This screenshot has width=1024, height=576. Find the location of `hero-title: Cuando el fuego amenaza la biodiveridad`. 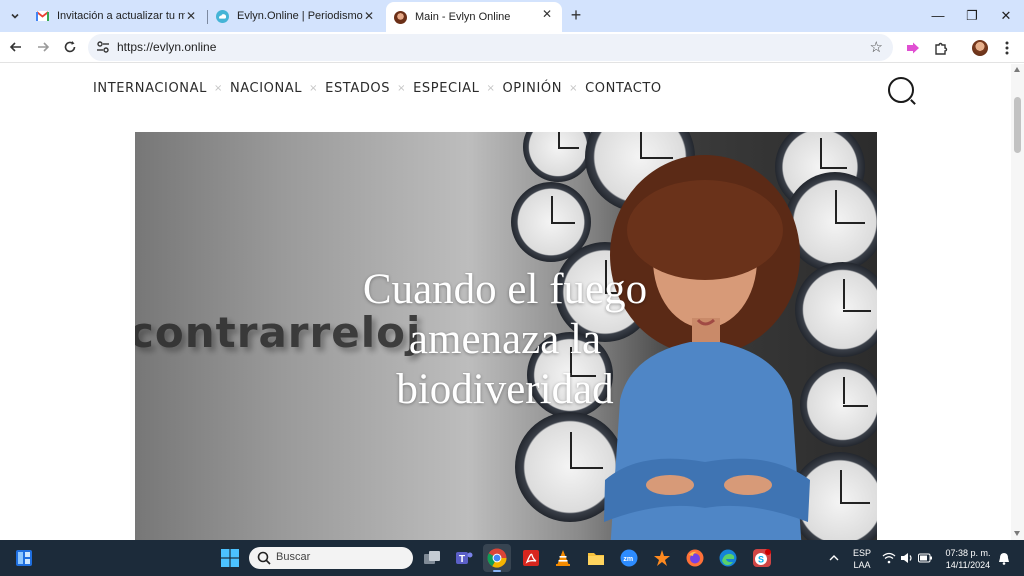

hero-title: Cuando el fuego amenaza la biodiveridad is located at coordinates (505, 340).